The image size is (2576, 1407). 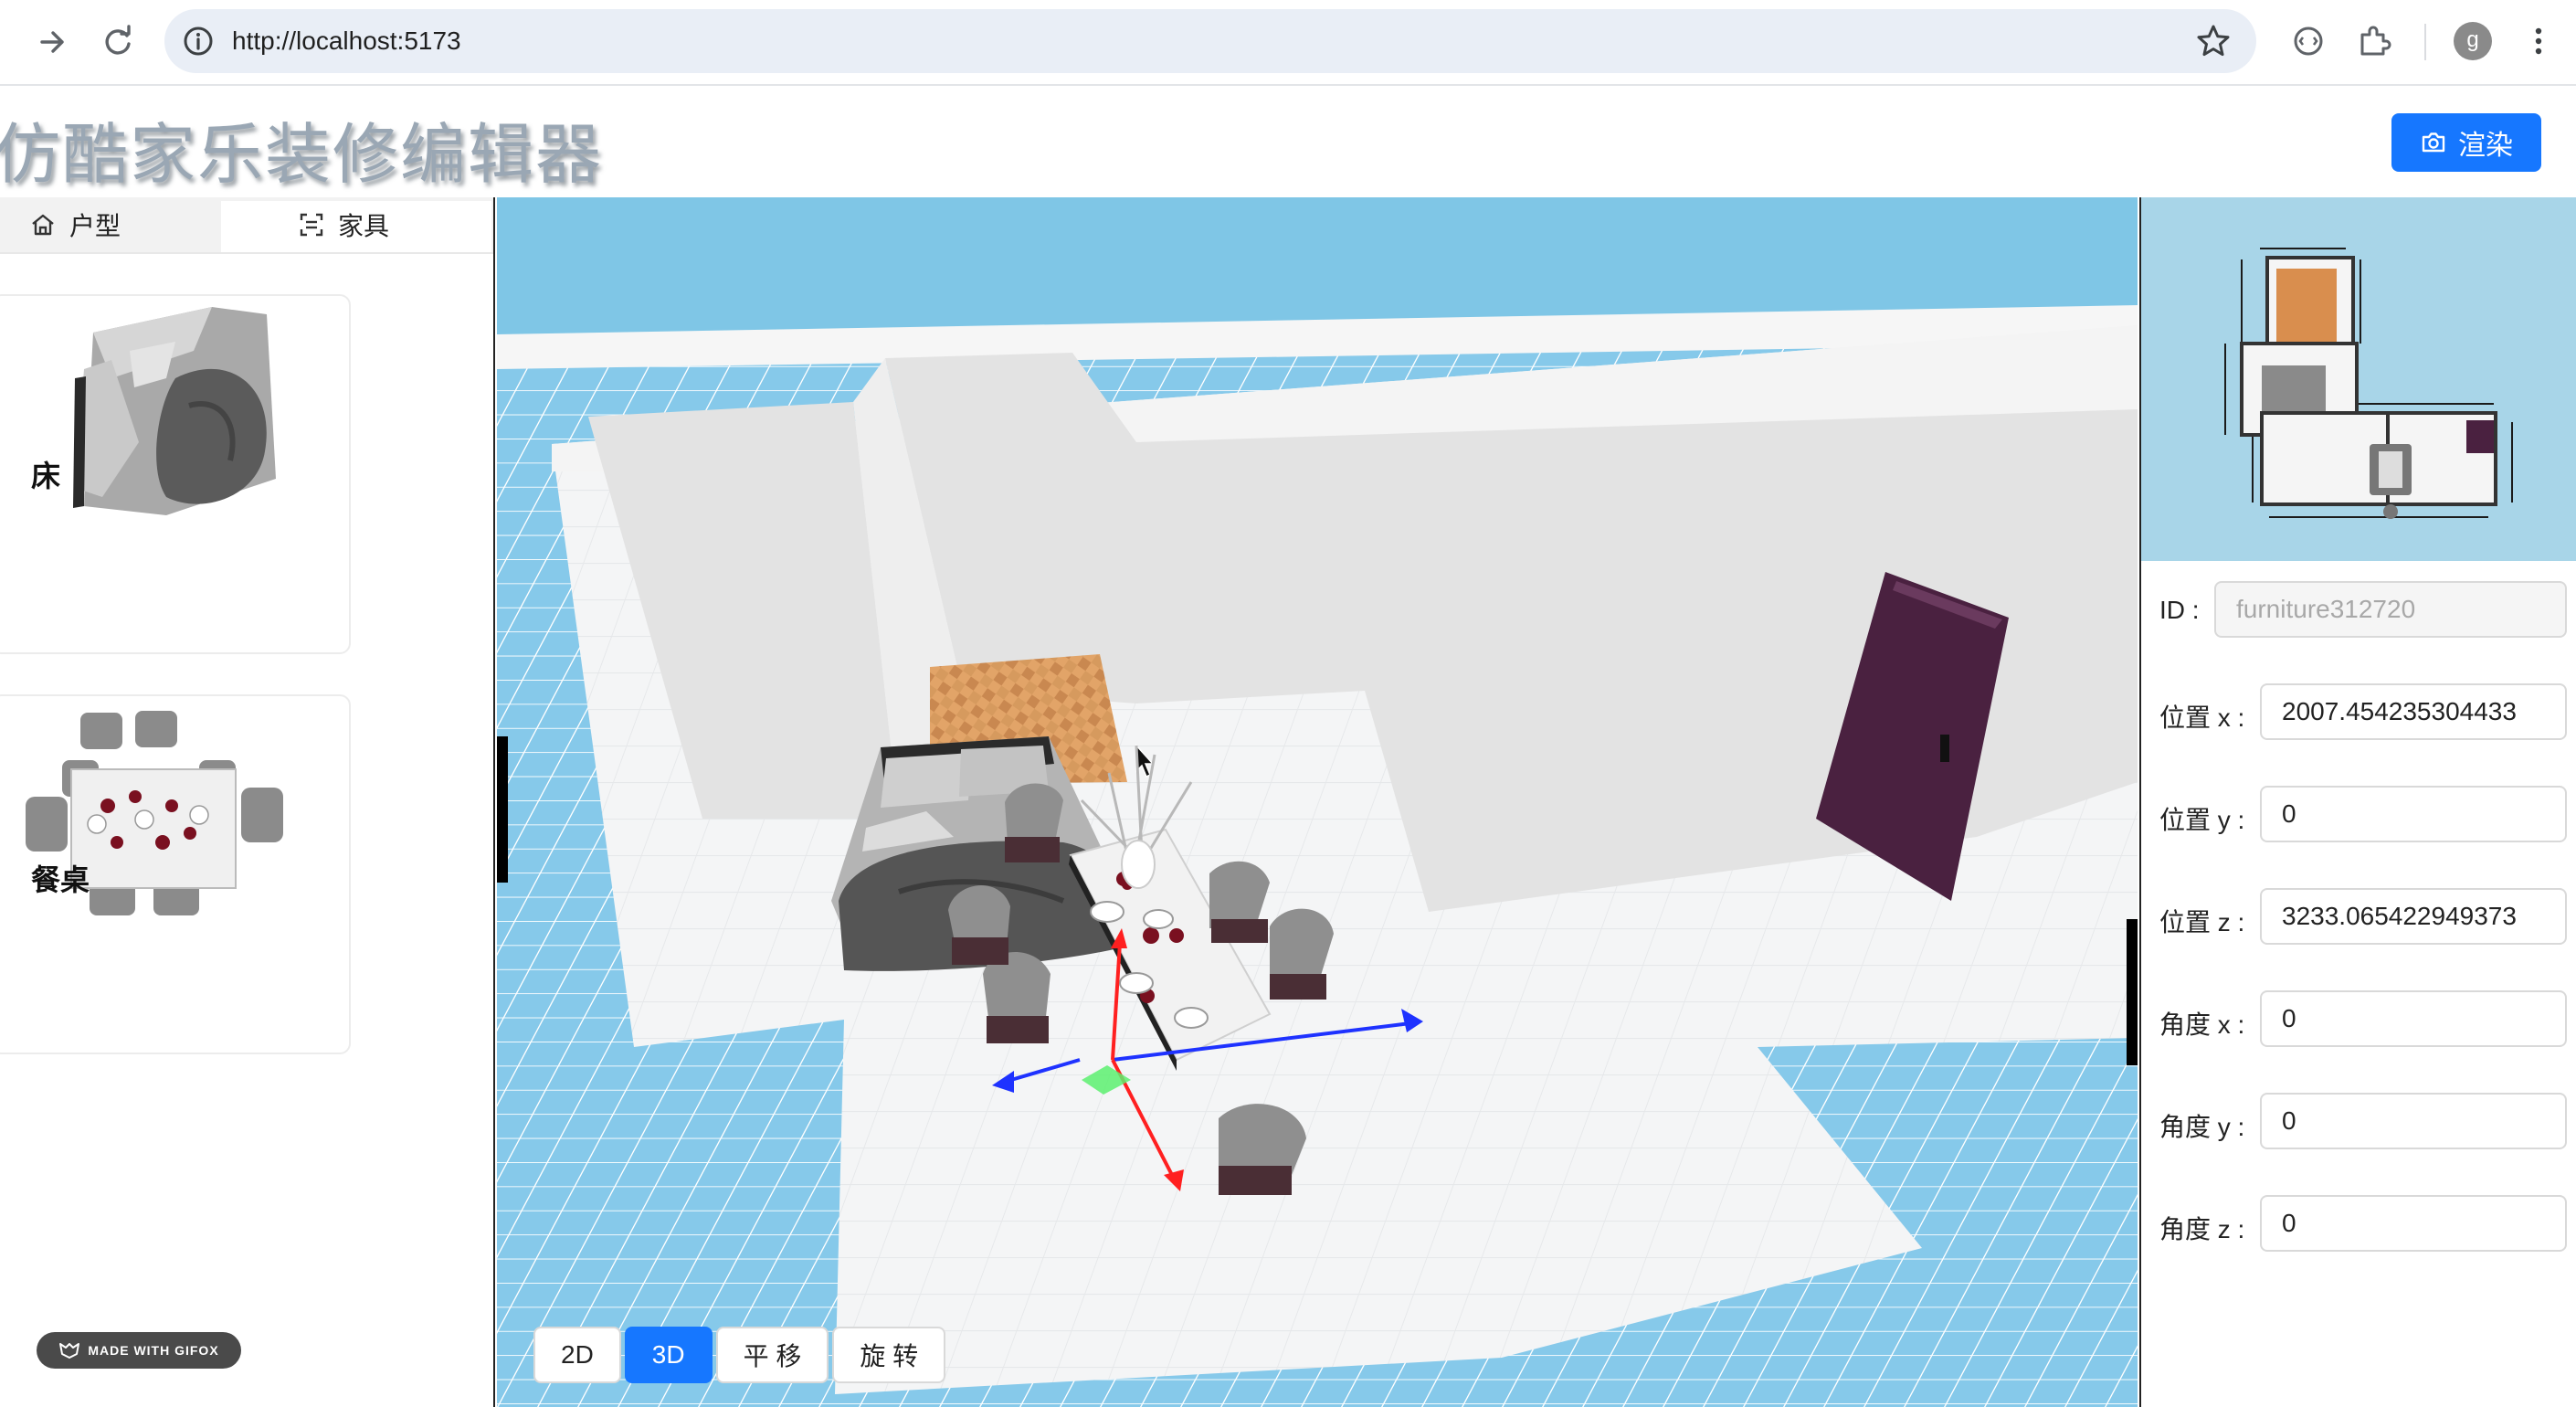 I want to click on render-button: 渲染, so click(x=2466, y=142).